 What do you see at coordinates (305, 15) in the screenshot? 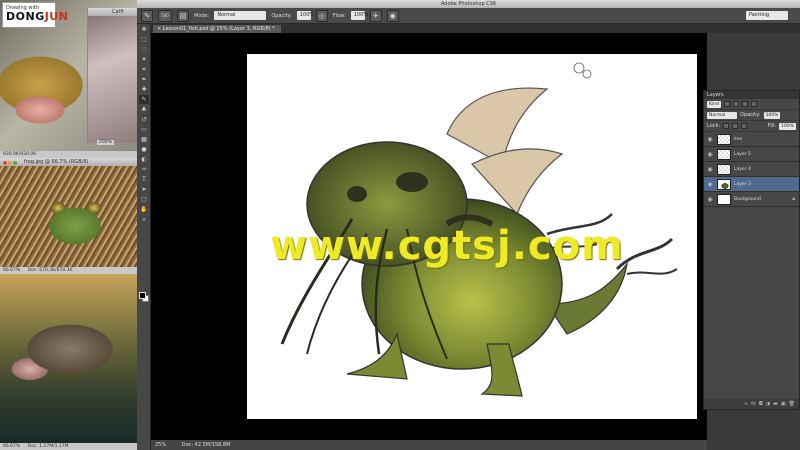
I see `opacity-field: 100%` at bounding box center [305, 15].